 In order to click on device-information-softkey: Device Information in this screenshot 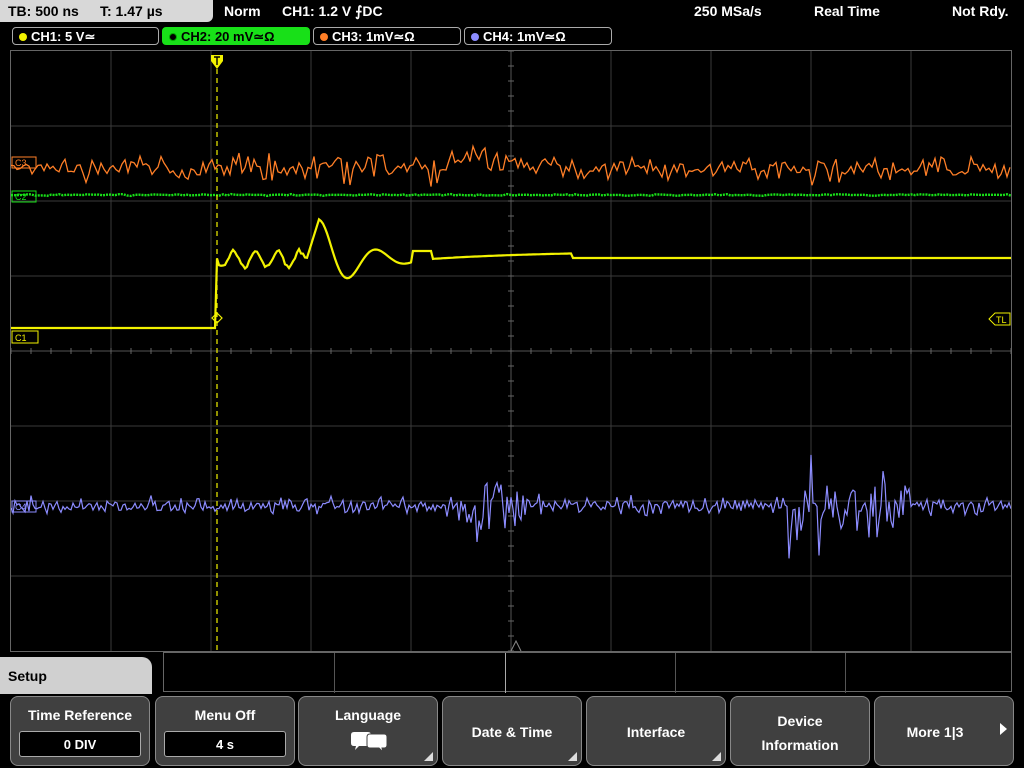, I will do `click(800, 731)`.